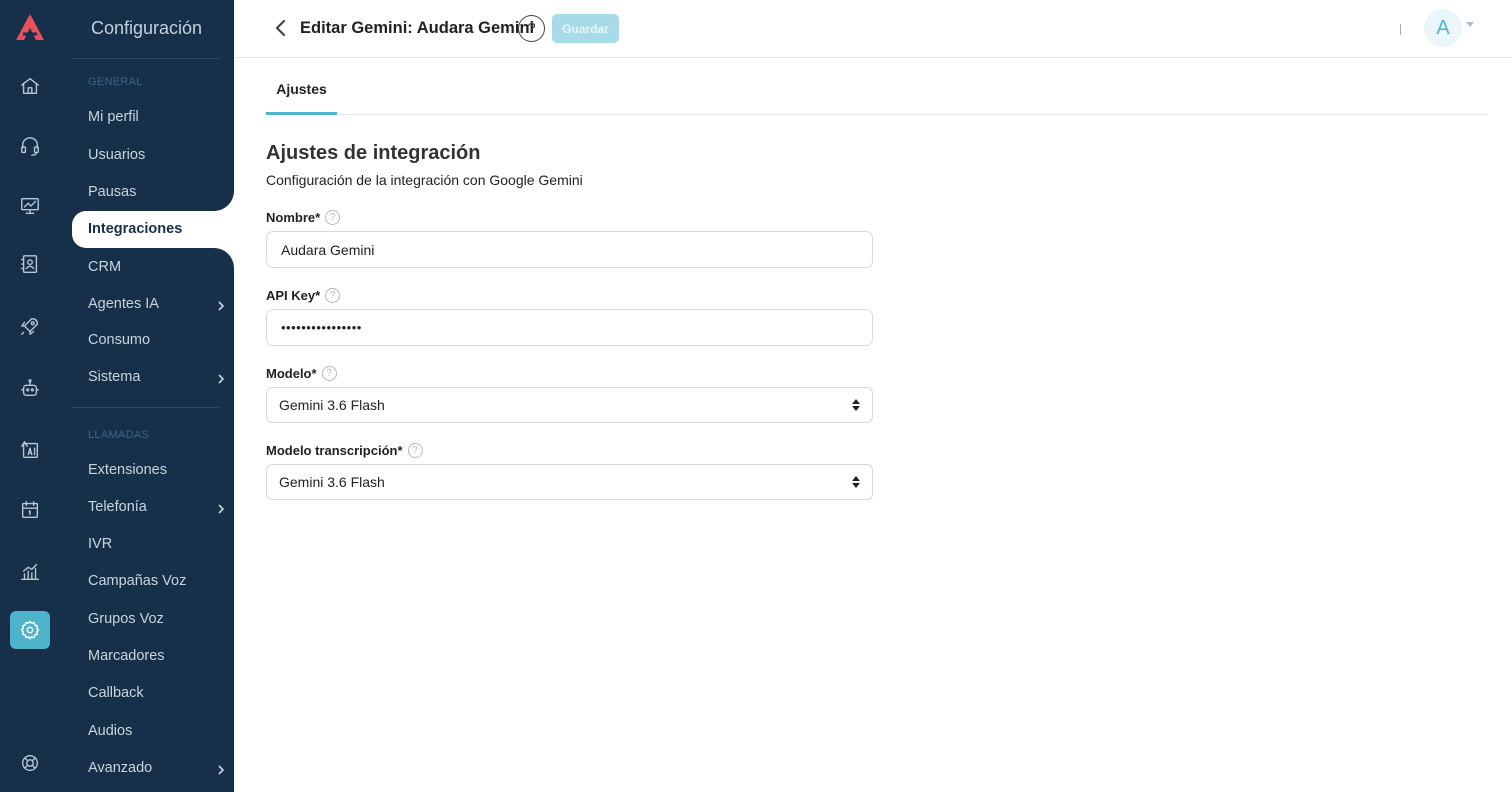 The height and width of the screenshot is (792, 1512). I want to click on sidebar-item-label: Campañas Voz, so click(137, 581).